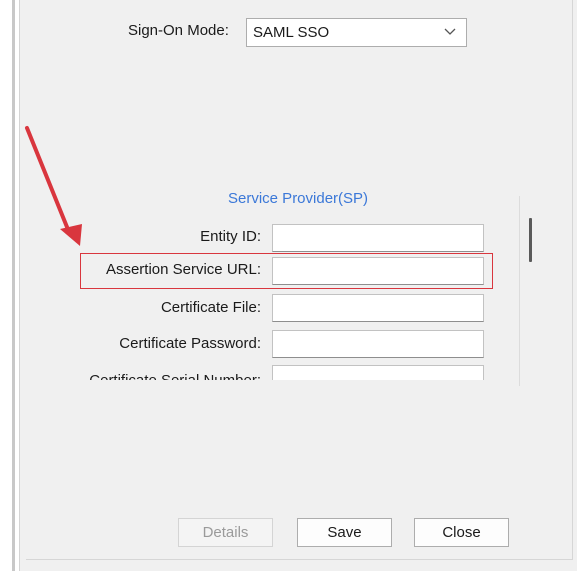  Describe the element at coordinates (178, 30) in the screenshot. I see `sign-on-mode-label: Sign-On Mode:` at that location.